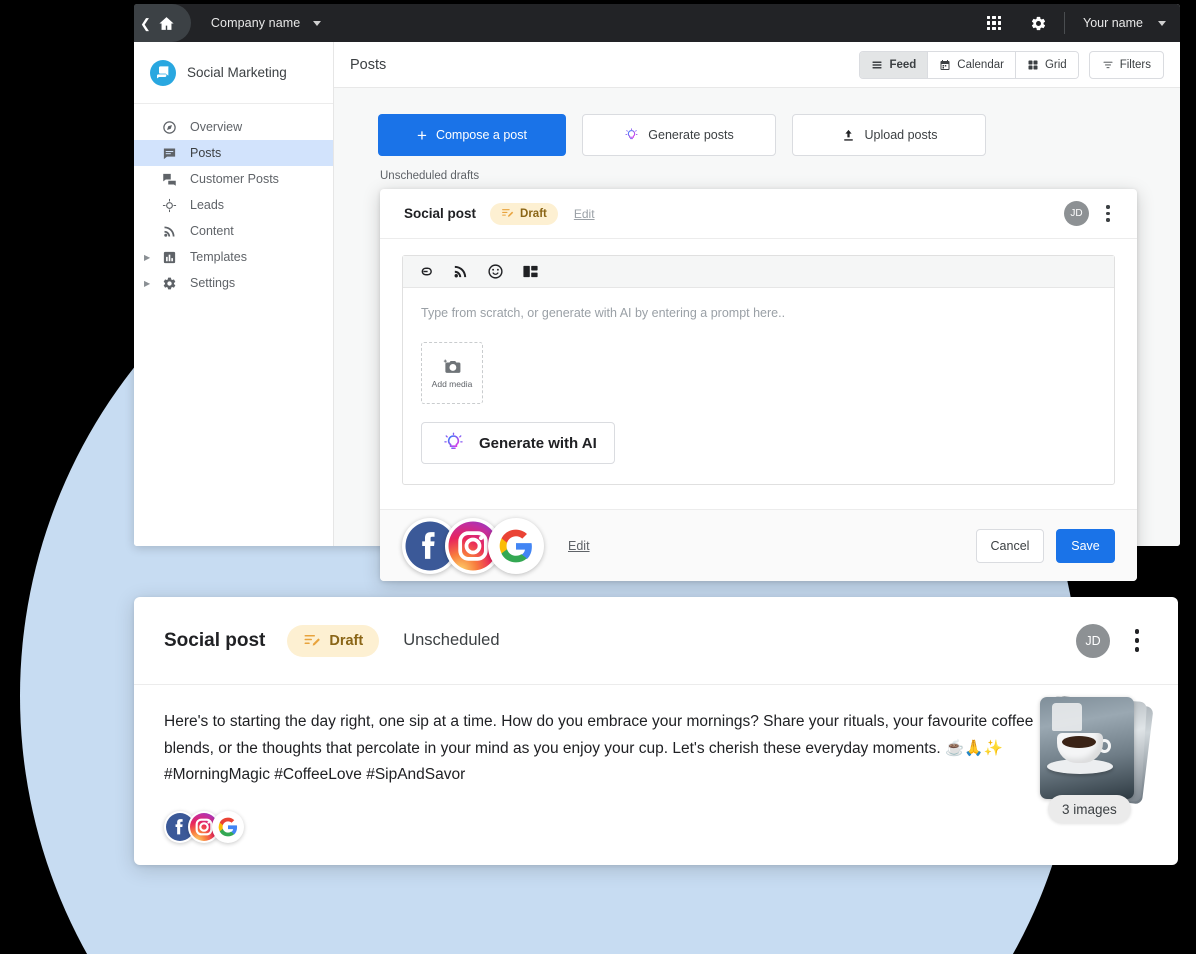  Describe the element at coordinates (472, 135) in the screenshot. I see `compose-post-button: + Compose a post` at that location.